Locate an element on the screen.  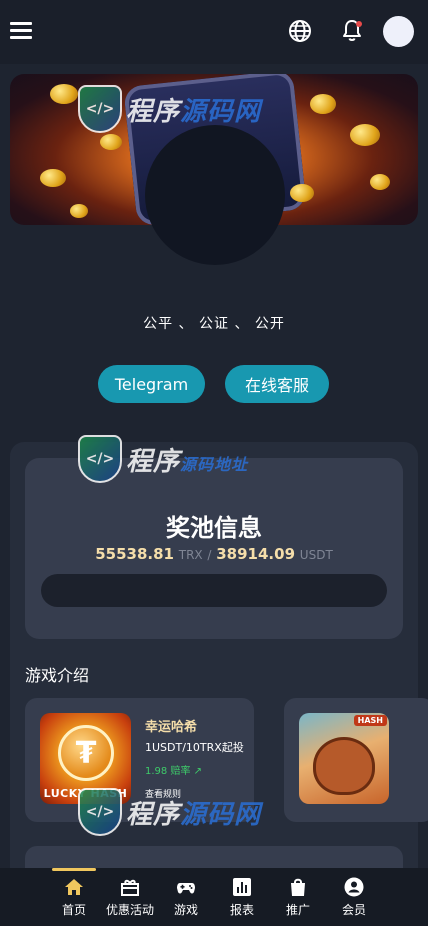
user-icon is located at coordinates (354, 887).